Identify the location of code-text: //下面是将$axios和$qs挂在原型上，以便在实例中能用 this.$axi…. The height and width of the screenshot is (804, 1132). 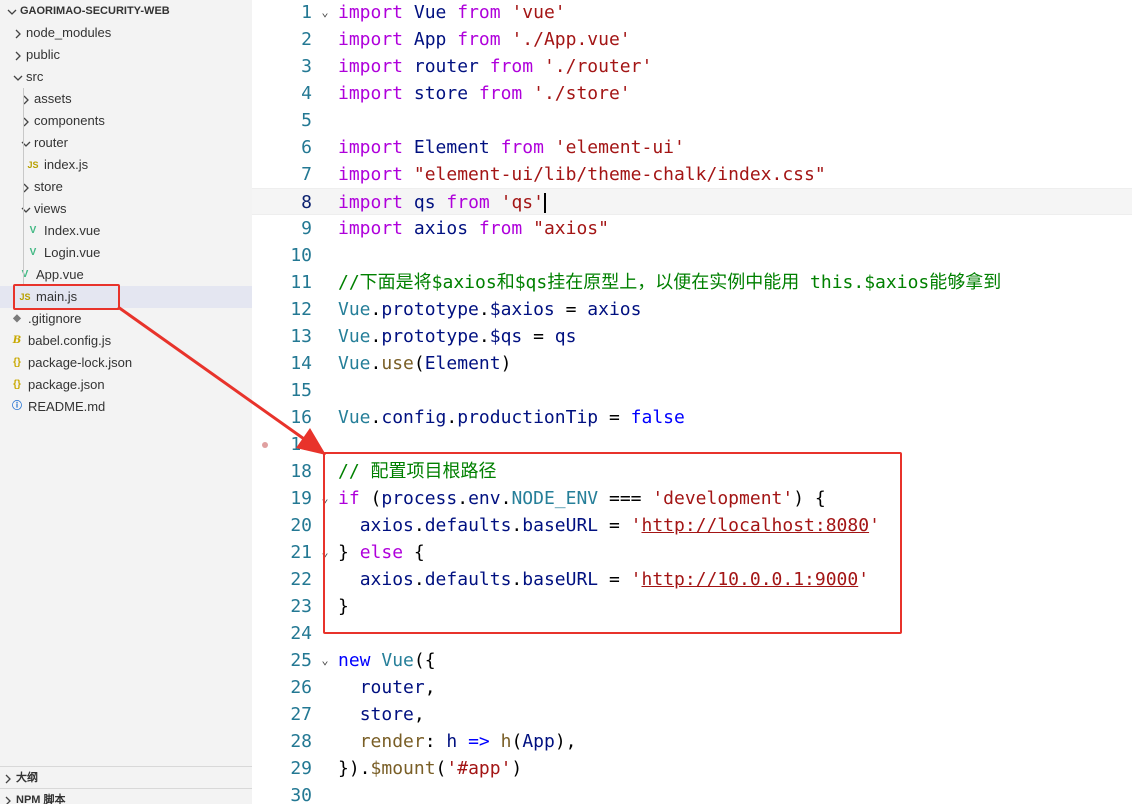
(669, 282).